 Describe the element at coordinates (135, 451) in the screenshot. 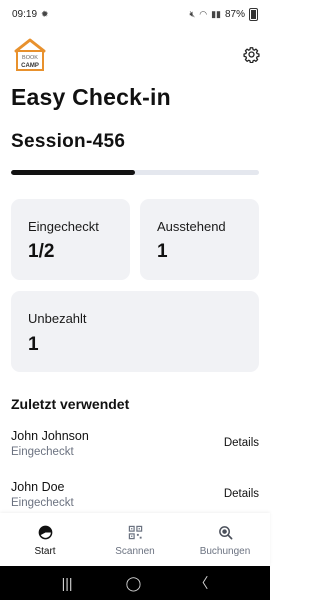

I see `list-item: John Johnson Eingecheckt Details` at that location.